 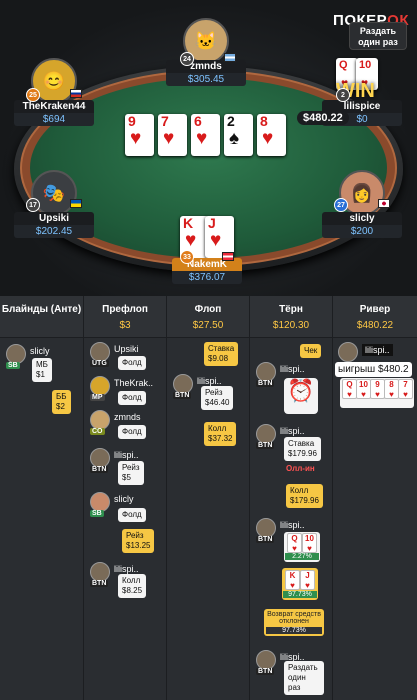 I want to click on column-header: Флоп $27.50, so click(x=208, y=317).